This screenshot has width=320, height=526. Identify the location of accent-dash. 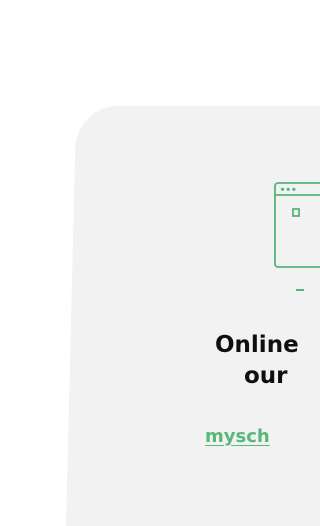
(300, 290).